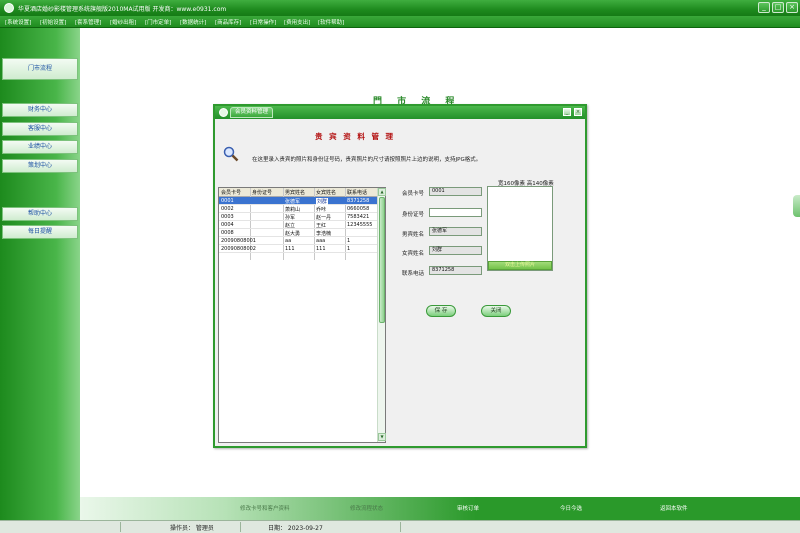 The height and width of the screenshot is (533, 800). What do you see at coordinates (88, 22) in the screenshot?
I see `menu-package-management: [套系管理]` at bounding box center [88, 22].